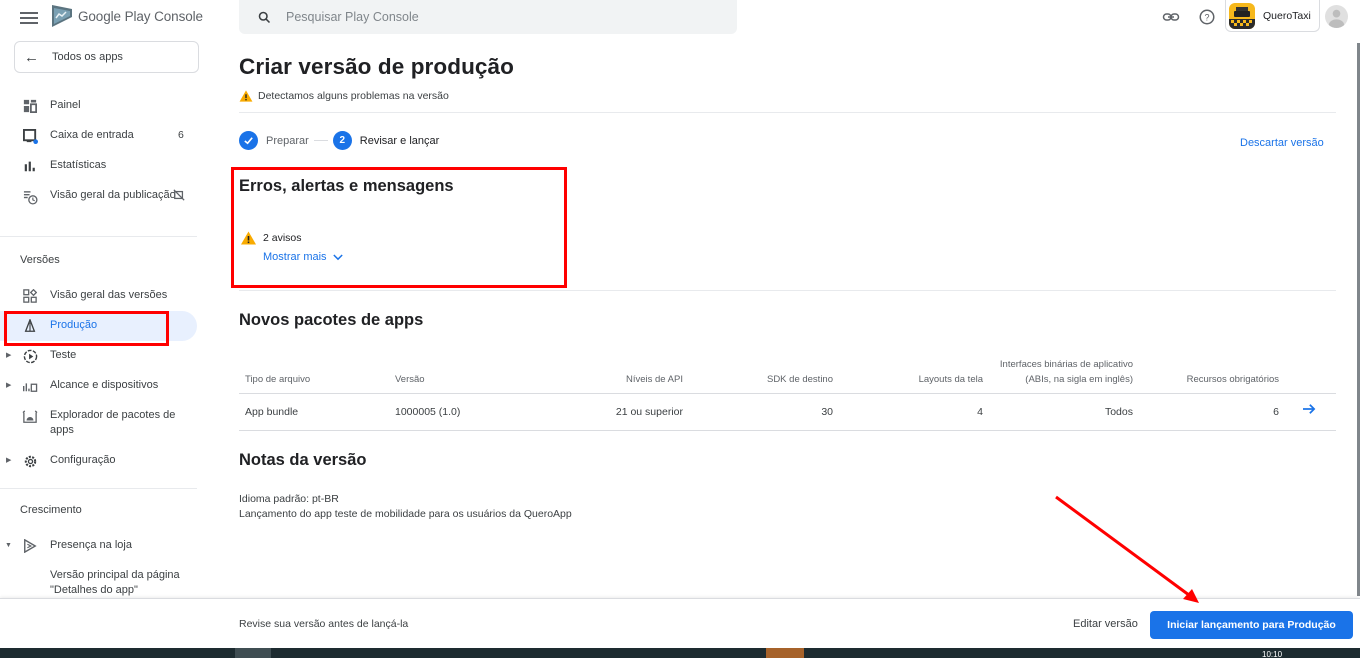 This screenshot has width=1360, height=658. Describe the element at coordinates (654, 379) in the screenshot. I see `column-header-api-levels: Níveis de API` at that location.